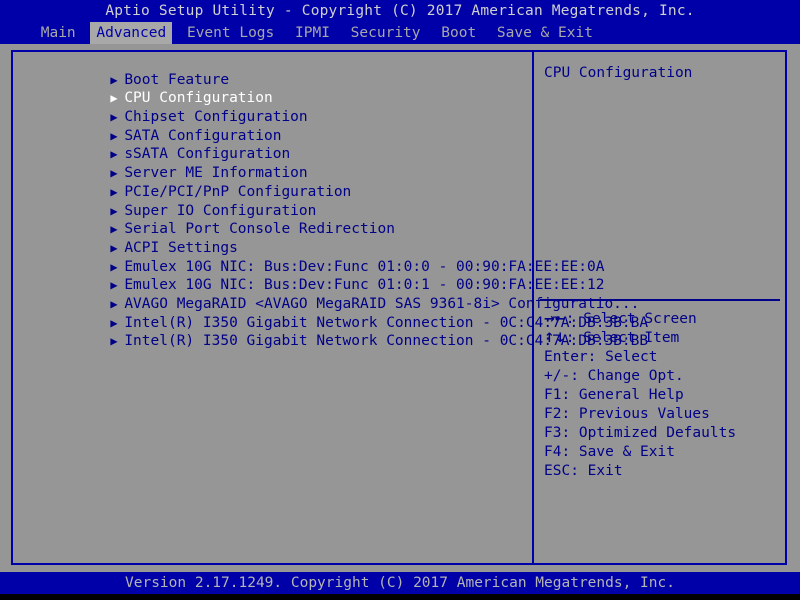  I want to click on list-item-ssata-configuration: ▶ sSATA Configuration, so click(272, 144).